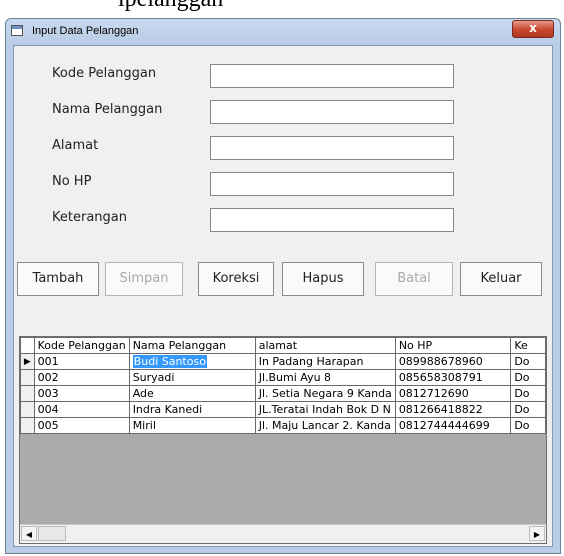 This screenshot has height=556, width=564. I want to click on background-caption: lpelanggan, so click(282, 9).